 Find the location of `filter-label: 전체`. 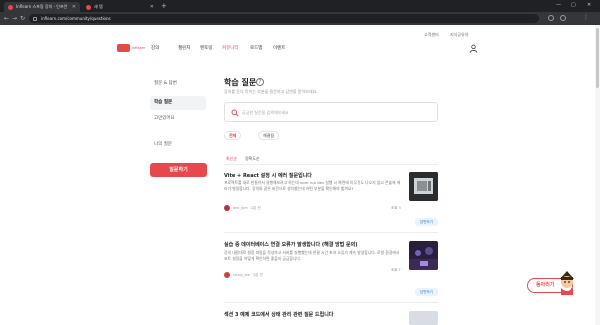

filter-label: 전체 is located at coordinates (233, 135).